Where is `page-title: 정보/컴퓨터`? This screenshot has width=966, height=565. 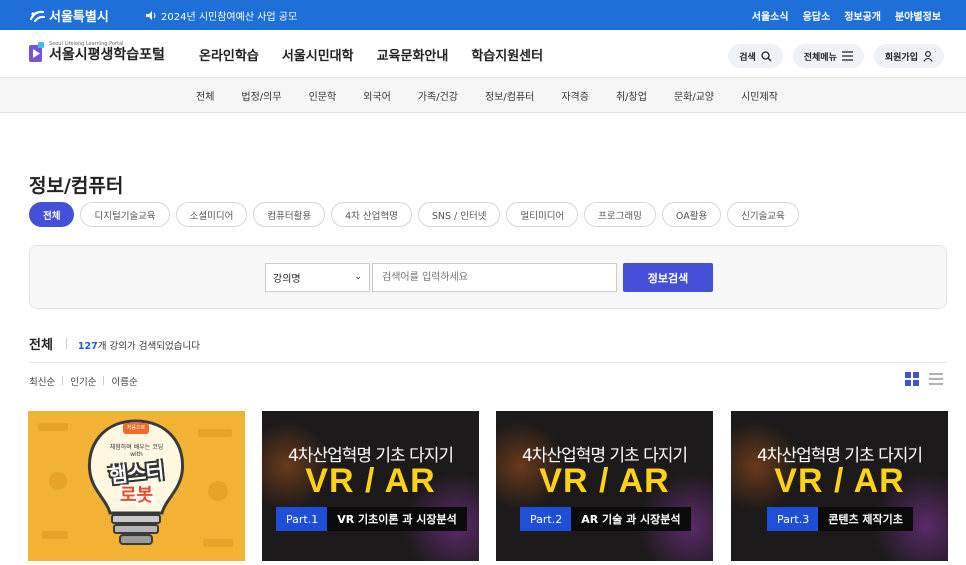
page-title: 정보/컴퓨터 is located at coordinates (76, 186).